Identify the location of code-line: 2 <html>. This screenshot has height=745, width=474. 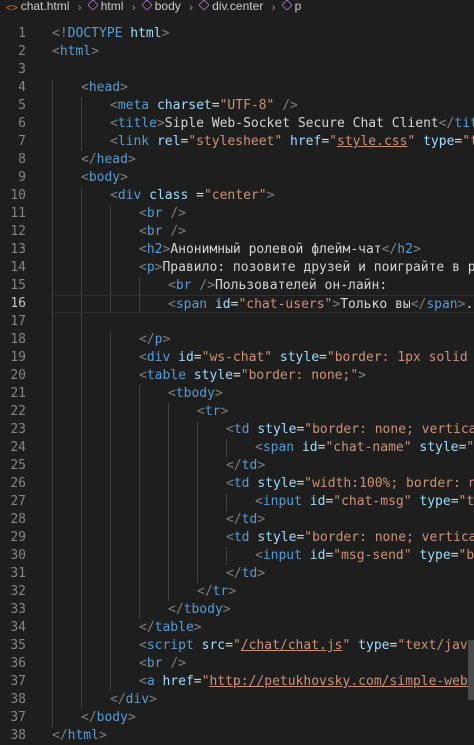
(237, 52).